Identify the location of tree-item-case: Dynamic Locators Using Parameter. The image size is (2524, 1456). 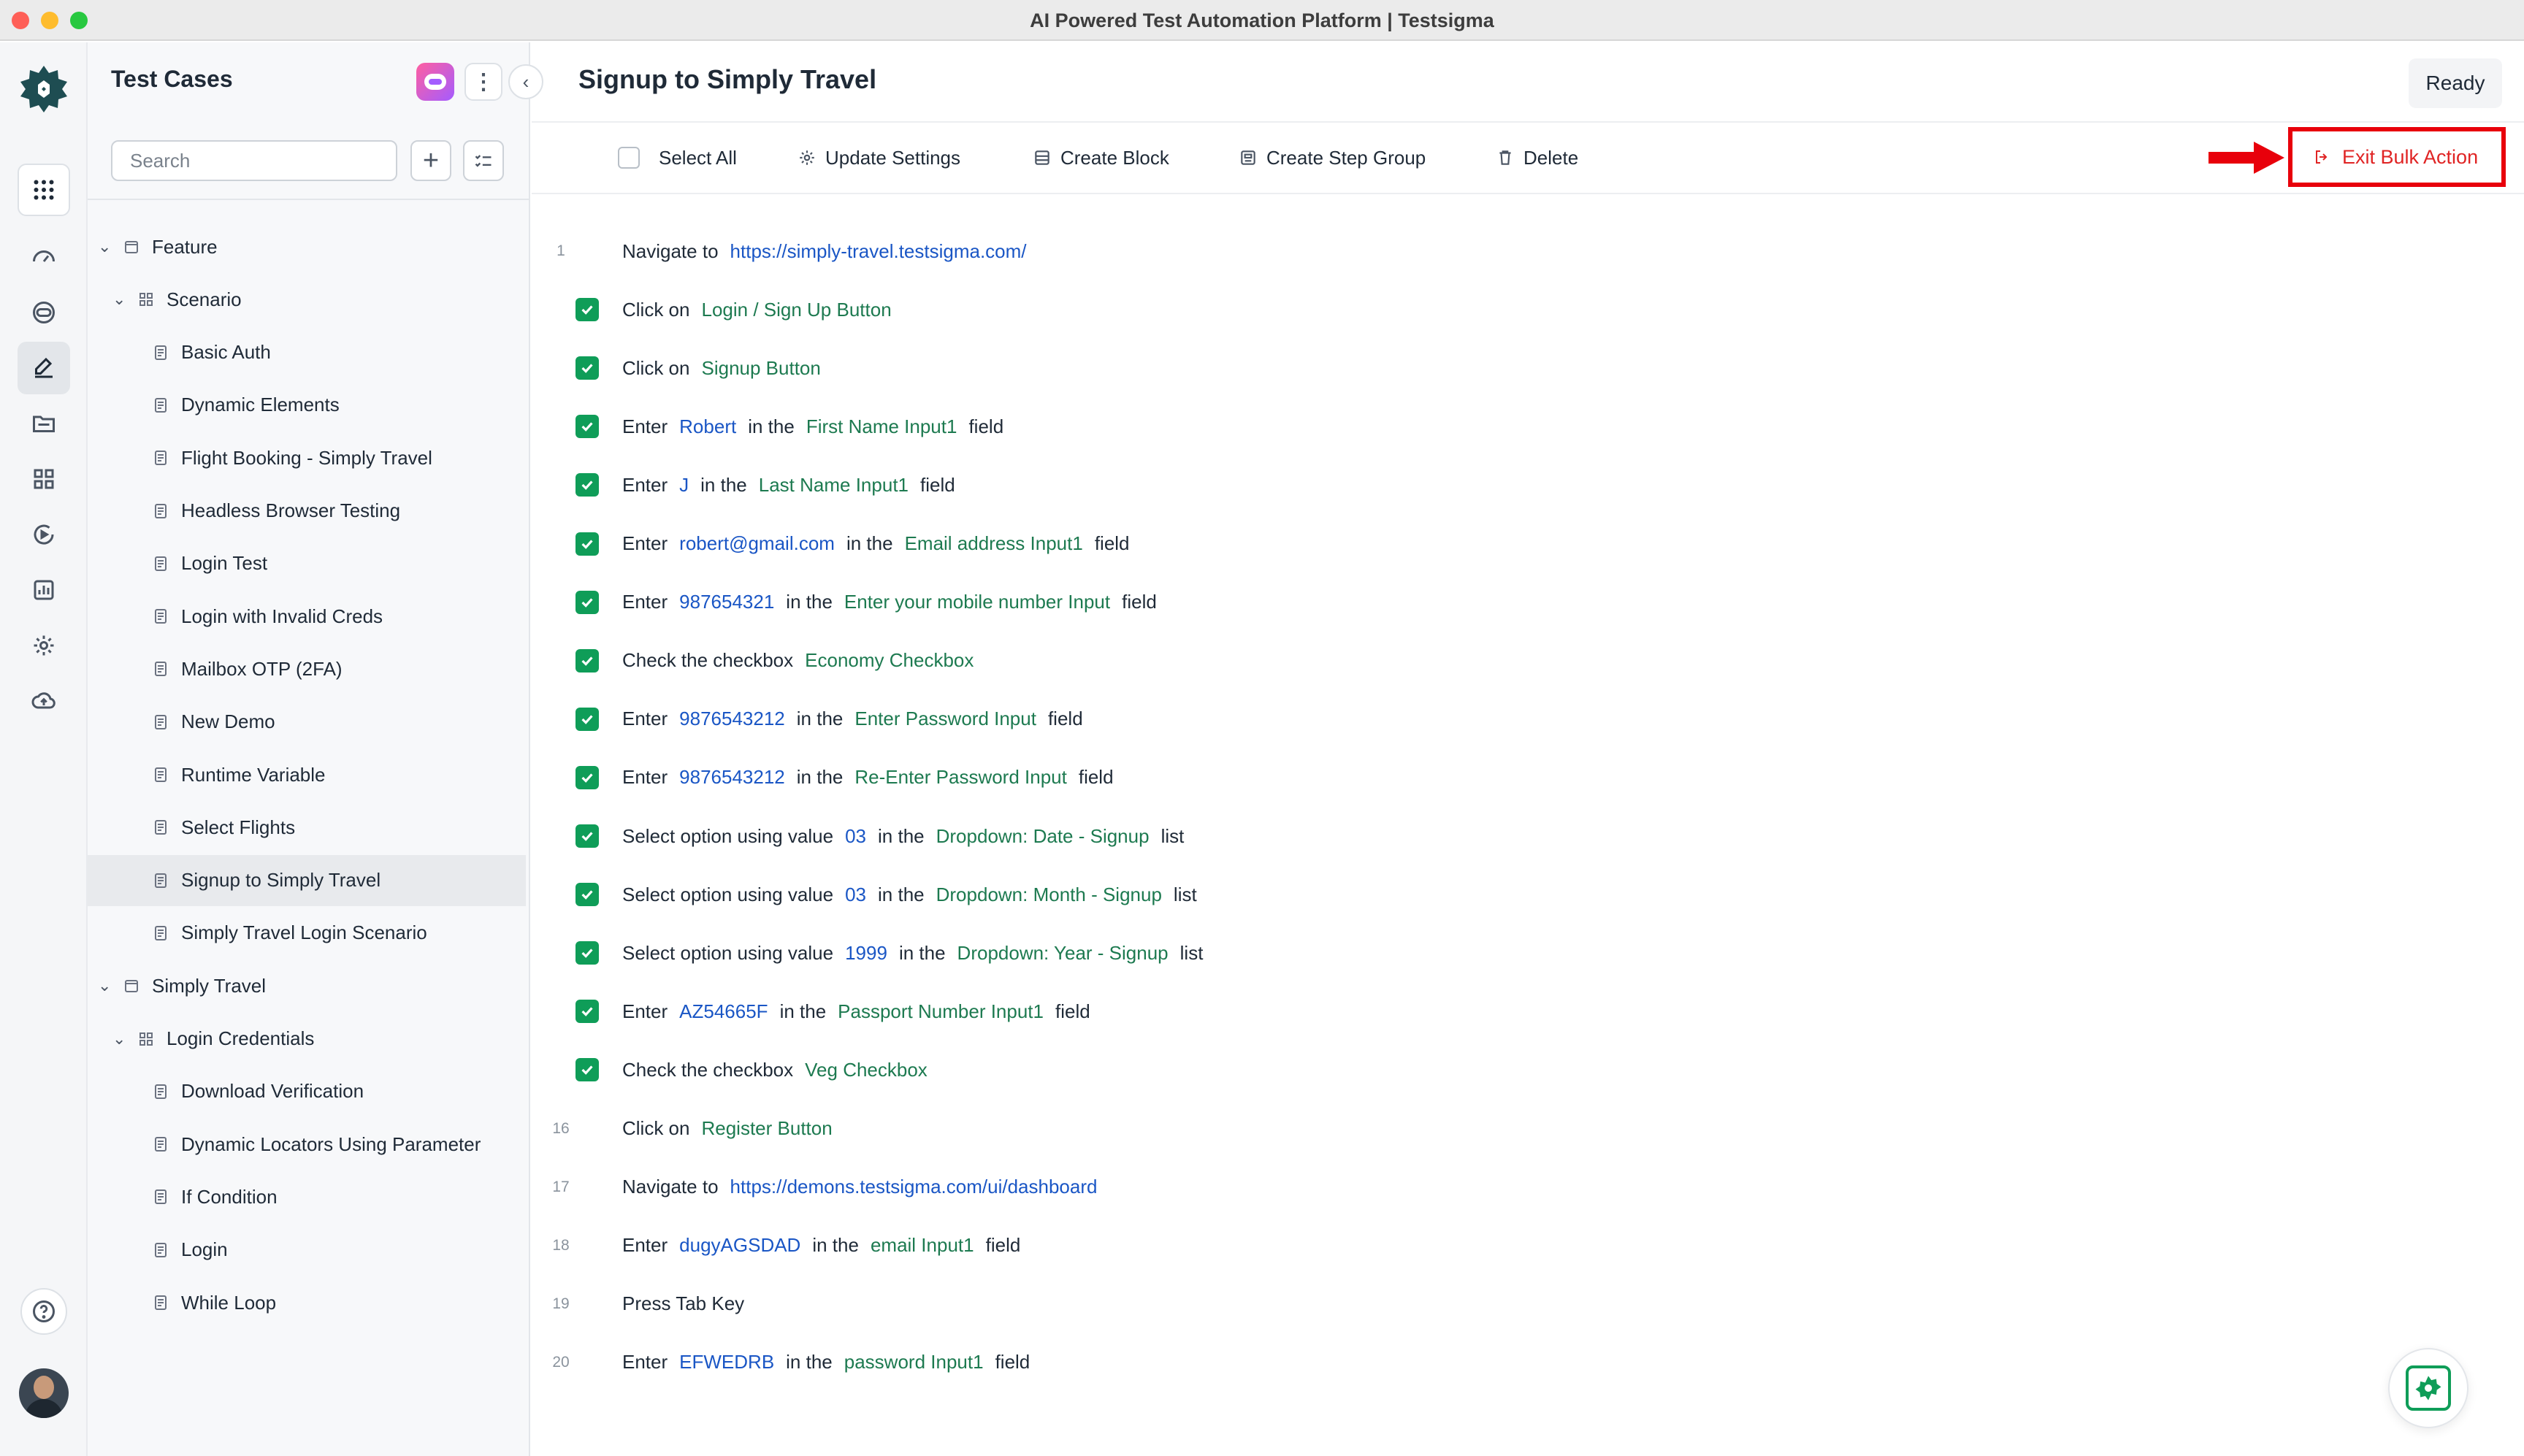
(307, 1144).